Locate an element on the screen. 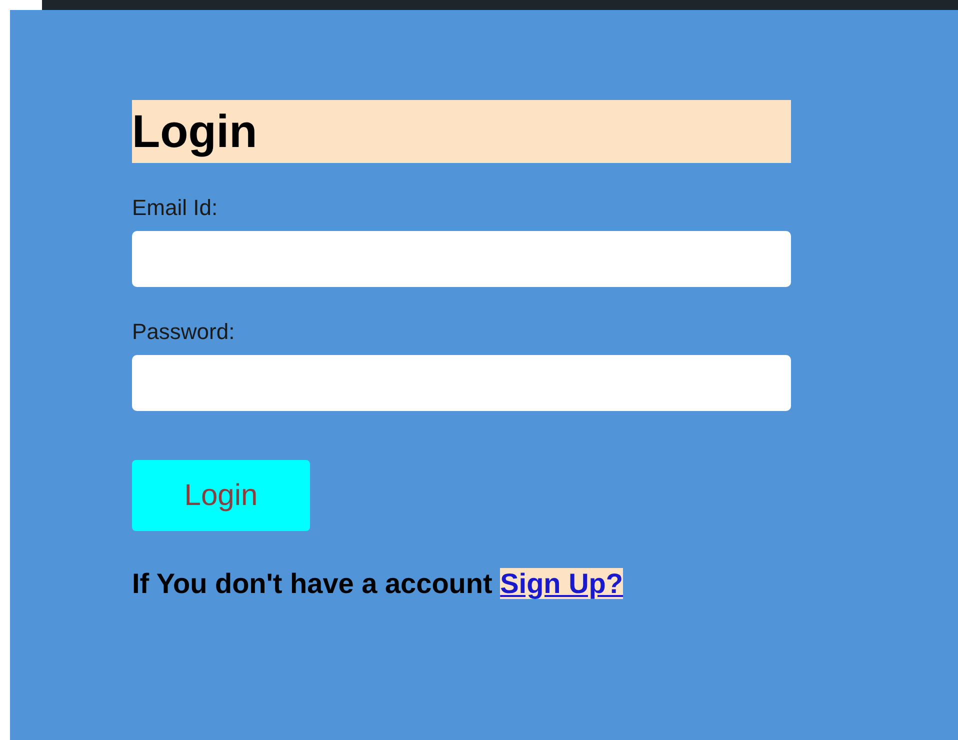  field-label: Email Id: is located at coordinates (175, 208).